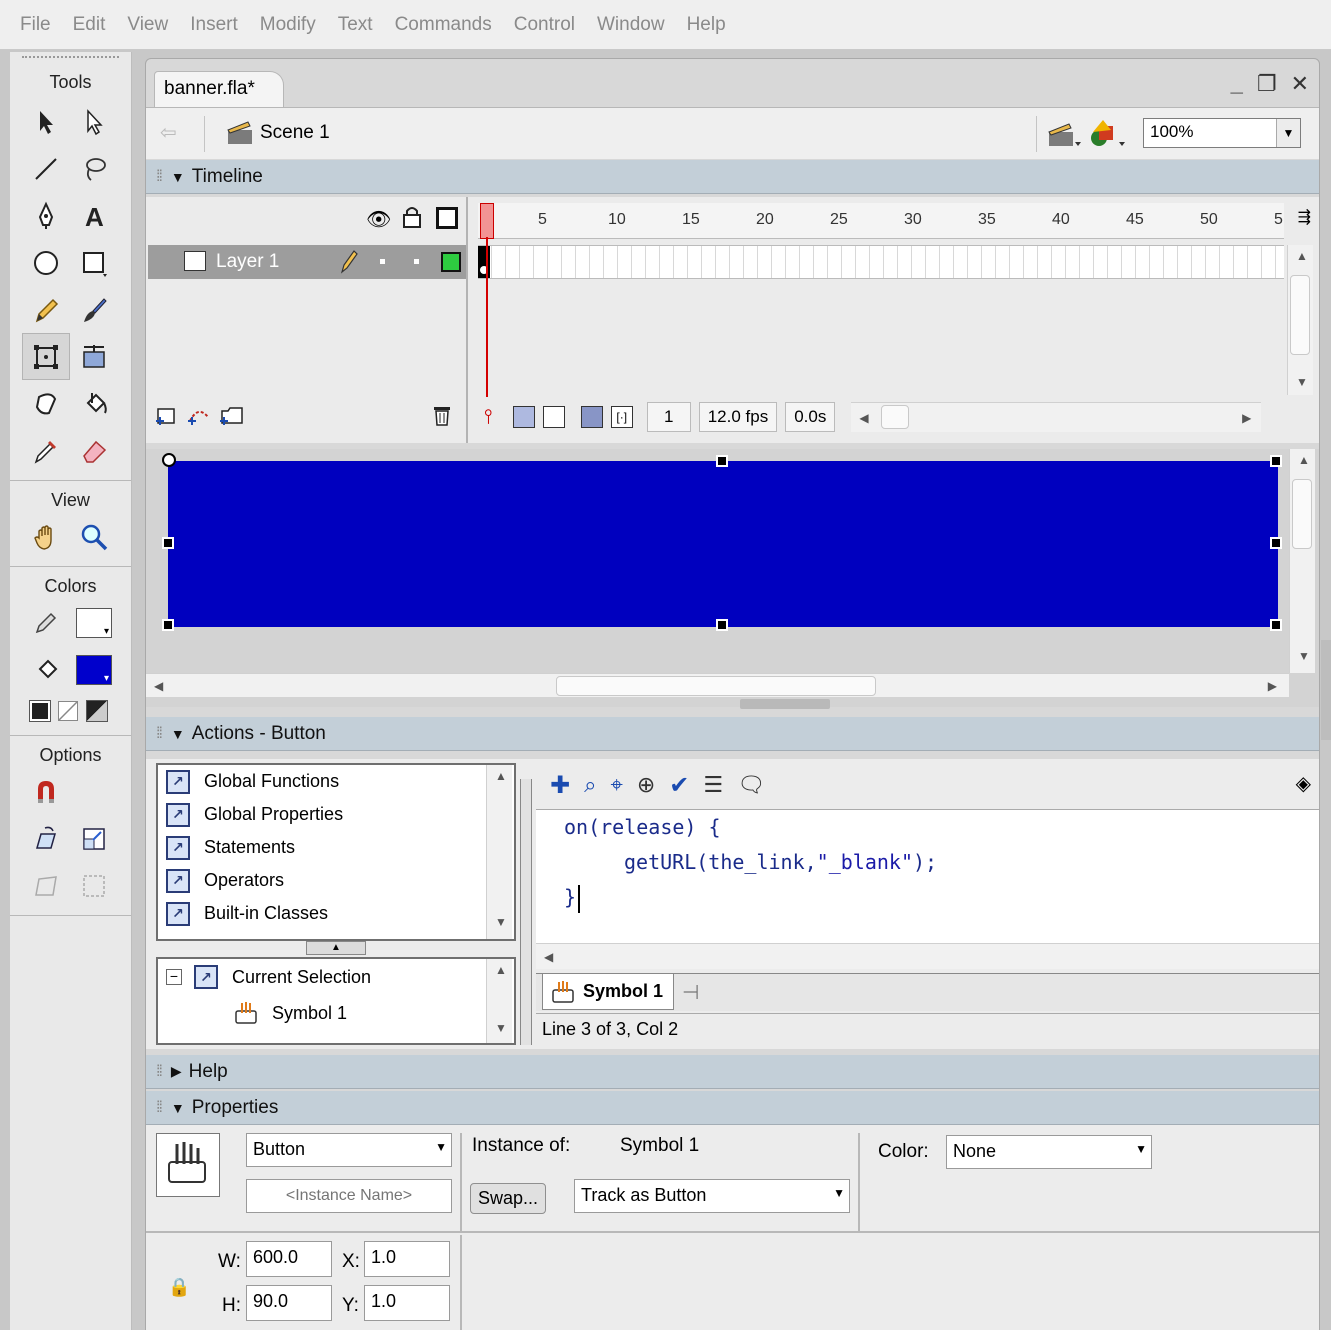  I want to click on edit-multiple-icon, so click(591, 417).